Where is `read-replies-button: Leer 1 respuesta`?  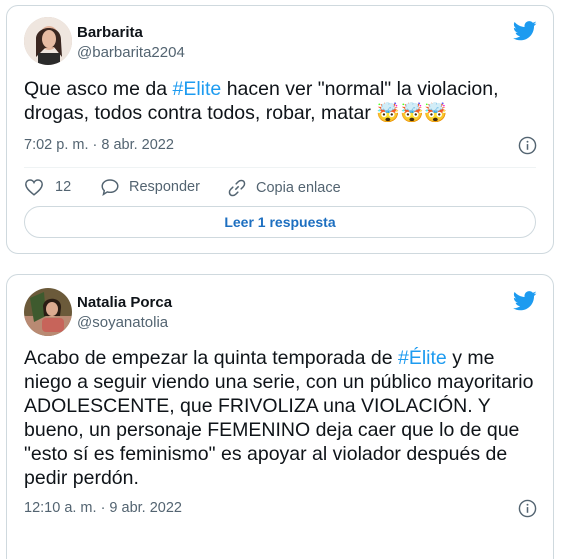
read-replies-button: Leer 1 respuesta is located at coordinates (280, 222).